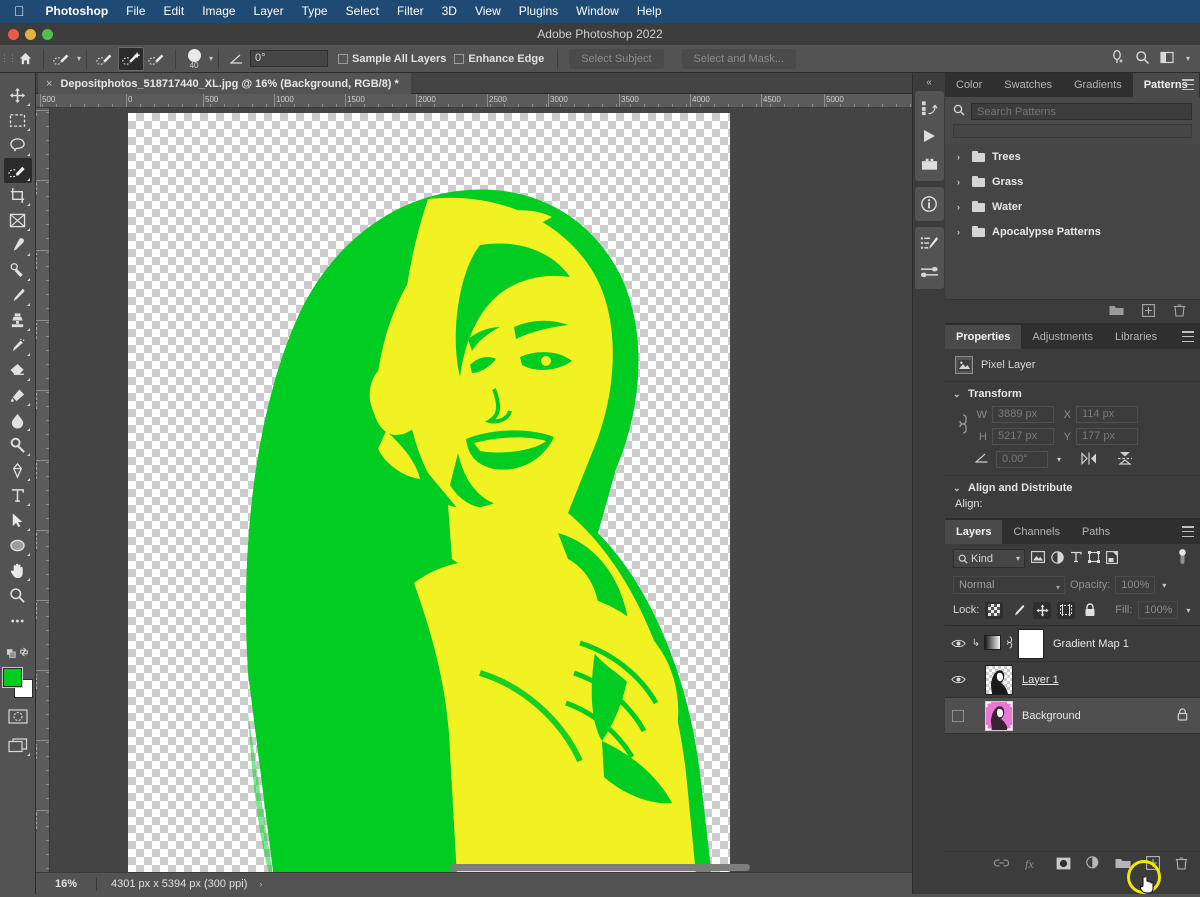  I want to click on layer-style-fx-icon: fx, so click(1033, 865).